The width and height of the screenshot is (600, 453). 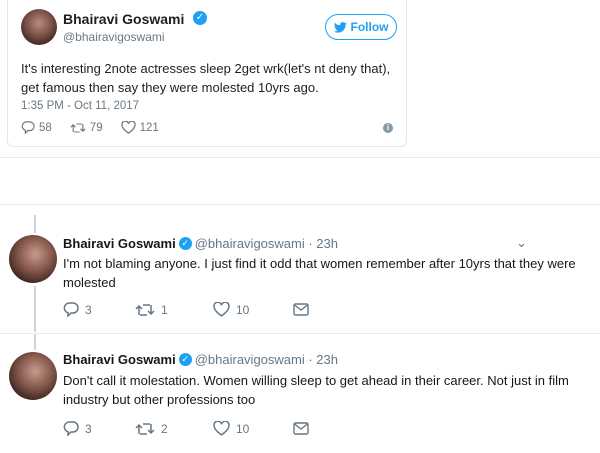 I want to click on chevron-down-icon: ⌄, so click(x=521, y=243).